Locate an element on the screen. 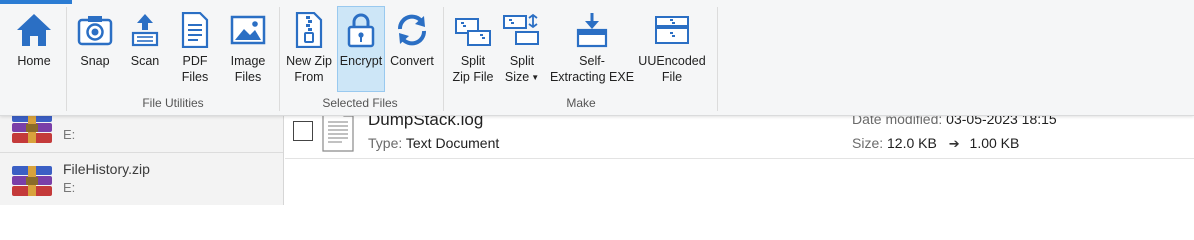 The image size is (1194, 240). image-icon is located at coordinates (248, 30).